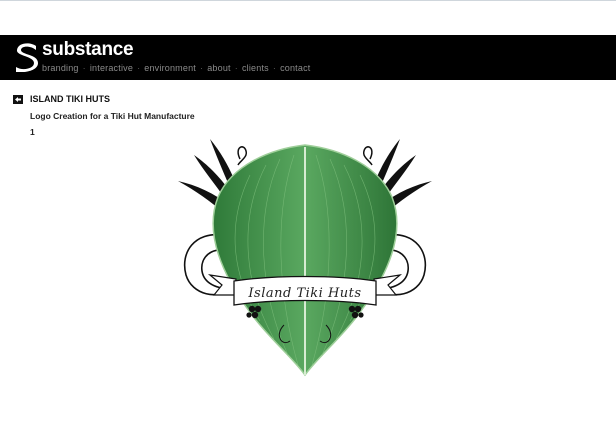  I want to click on nav-item-environment: environment, so click(170, 68).